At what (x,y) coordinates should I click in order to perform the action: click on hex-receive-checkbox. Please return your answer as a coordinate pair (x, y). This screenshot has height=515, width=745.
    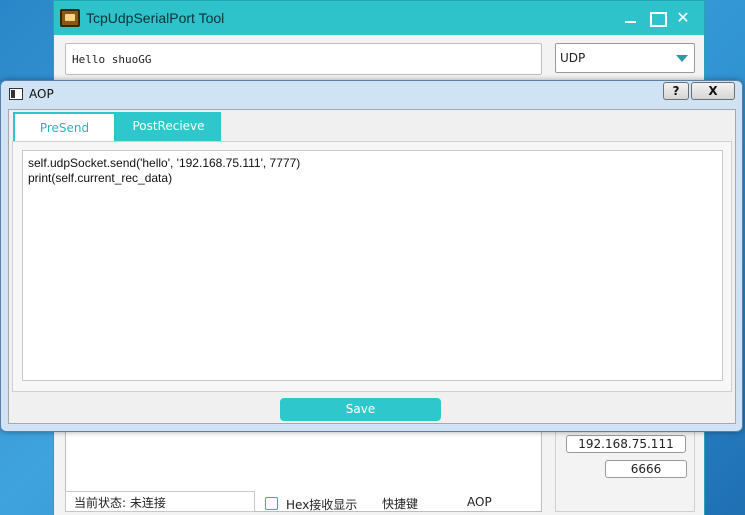
    Looking at the image, I should click on (271, 503).